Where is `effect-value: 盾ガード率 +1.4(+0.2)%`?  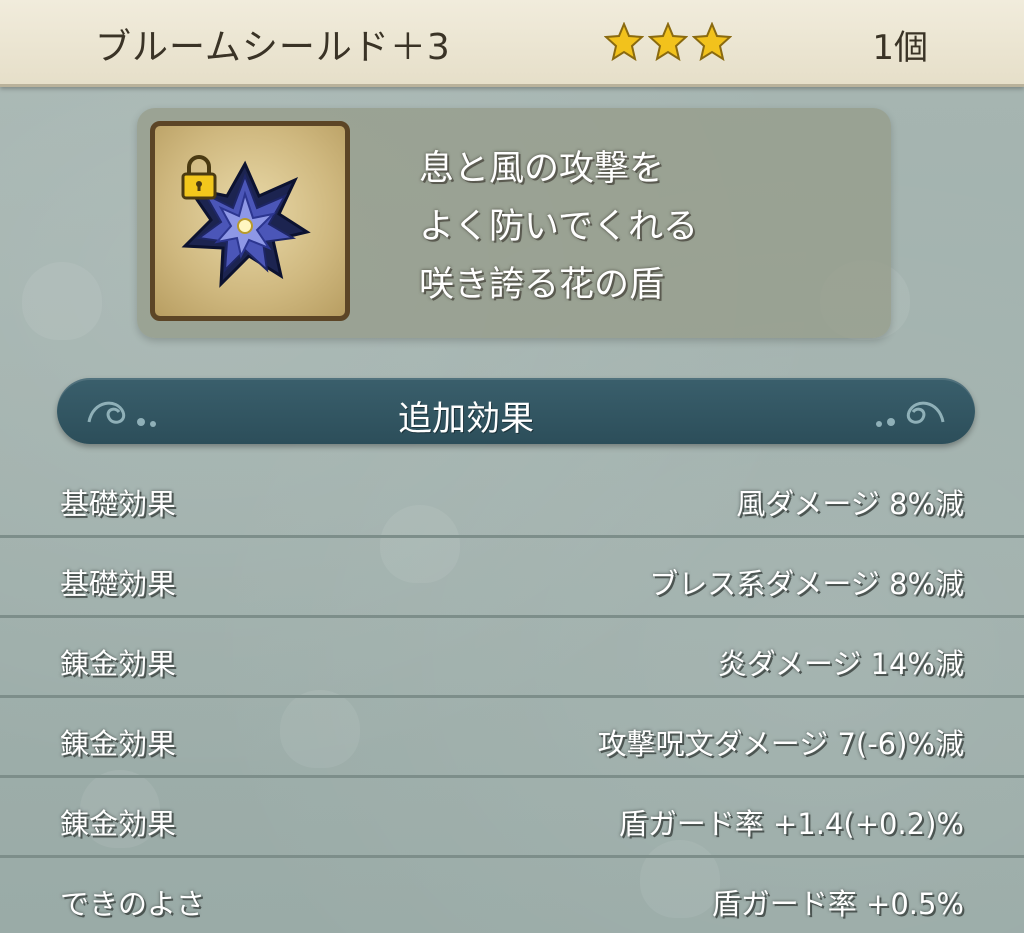 effect-value: 盾ガード率 +1.4(+0.2)% is located at coordinates (791, 824).